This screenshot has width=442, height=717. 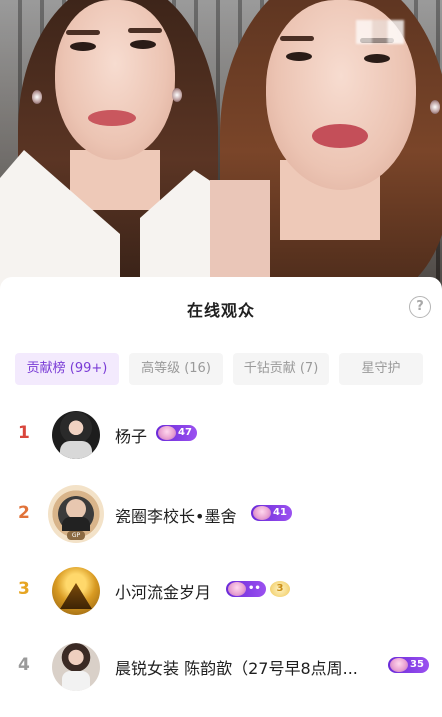 I want to click on level-badge: ••, so click(x=246, y=589).